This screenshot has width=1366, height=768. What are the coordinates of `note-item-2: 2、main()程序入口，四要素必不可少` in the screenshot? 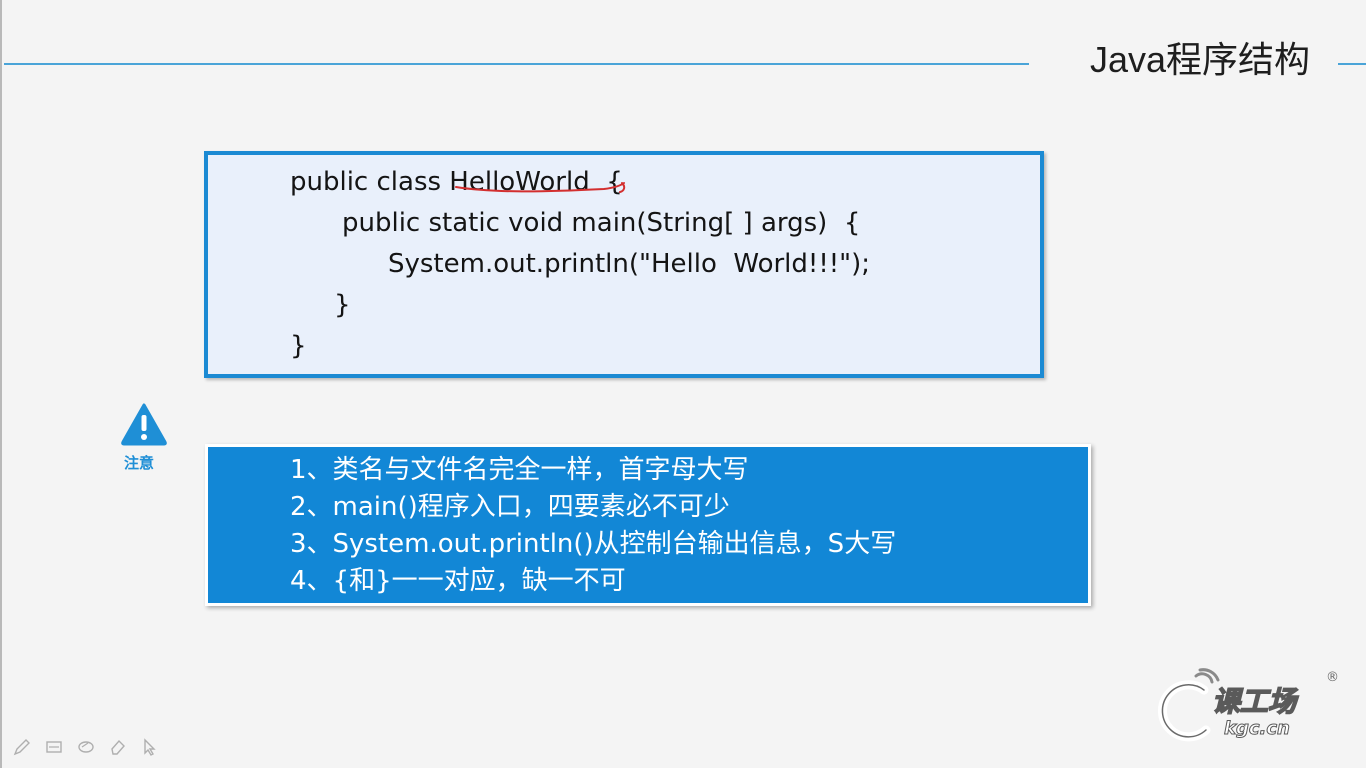 It's located at (510, 507).